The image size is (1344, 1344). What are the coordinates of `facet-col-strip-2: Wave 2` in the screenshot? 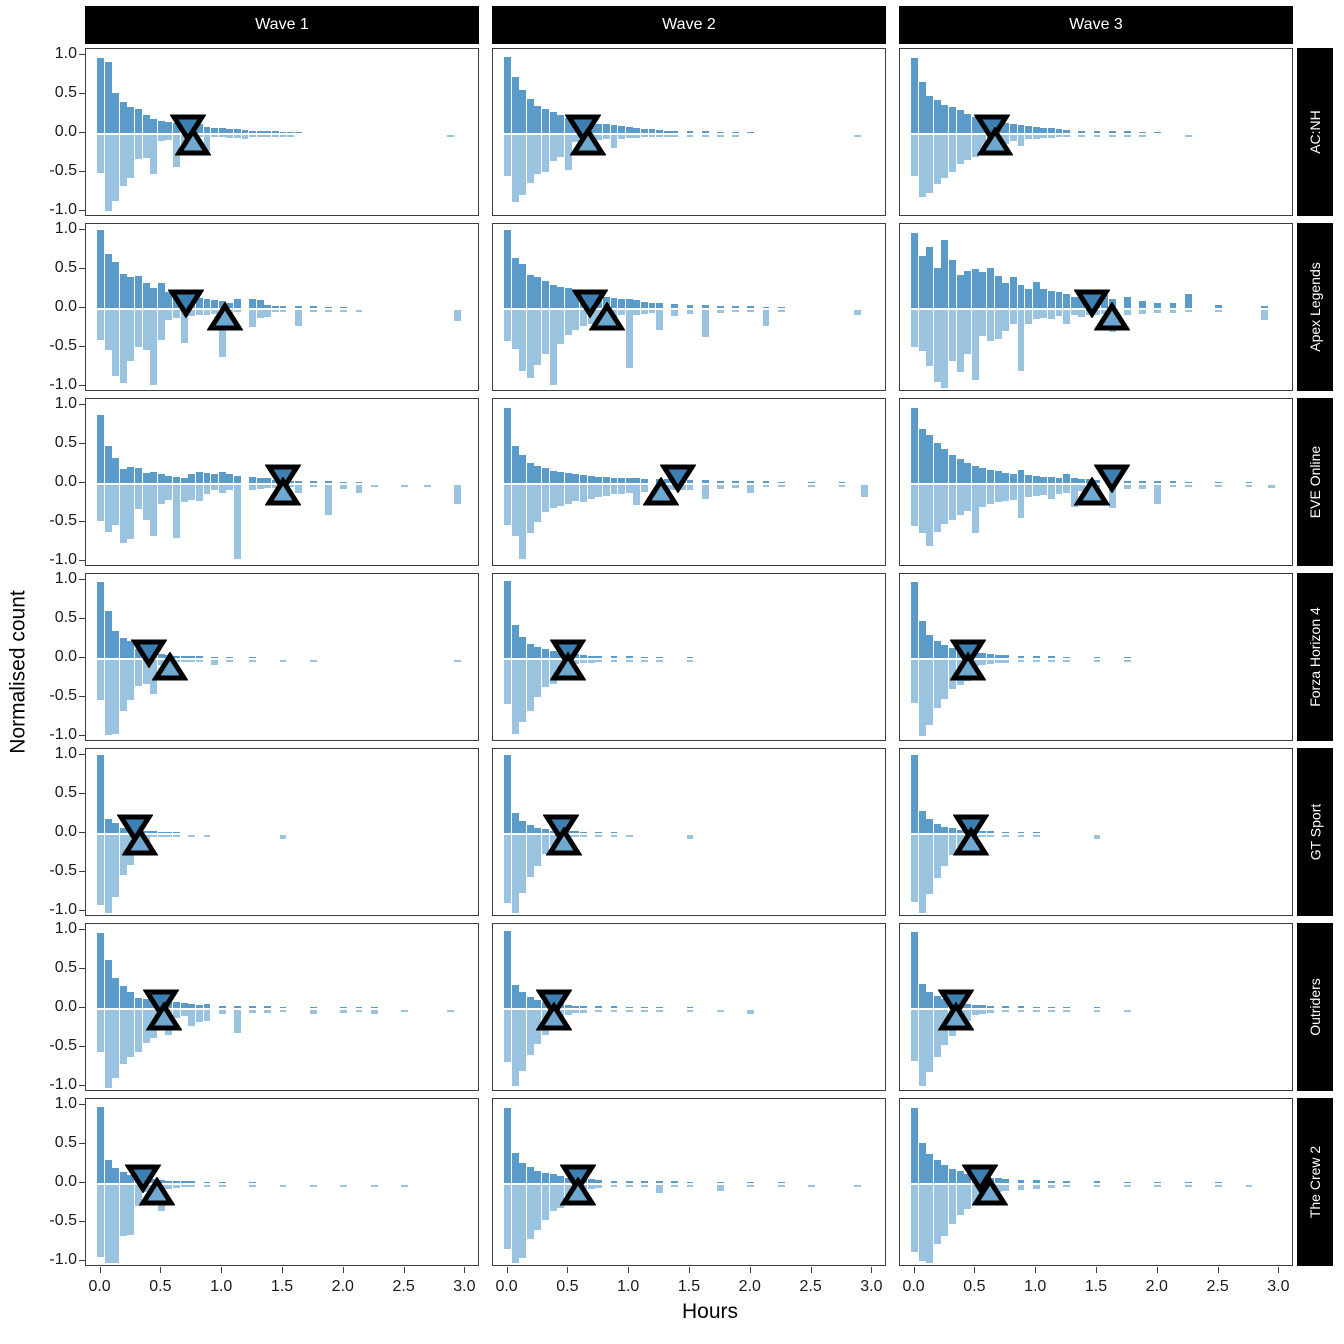 It's located at (689, 25).